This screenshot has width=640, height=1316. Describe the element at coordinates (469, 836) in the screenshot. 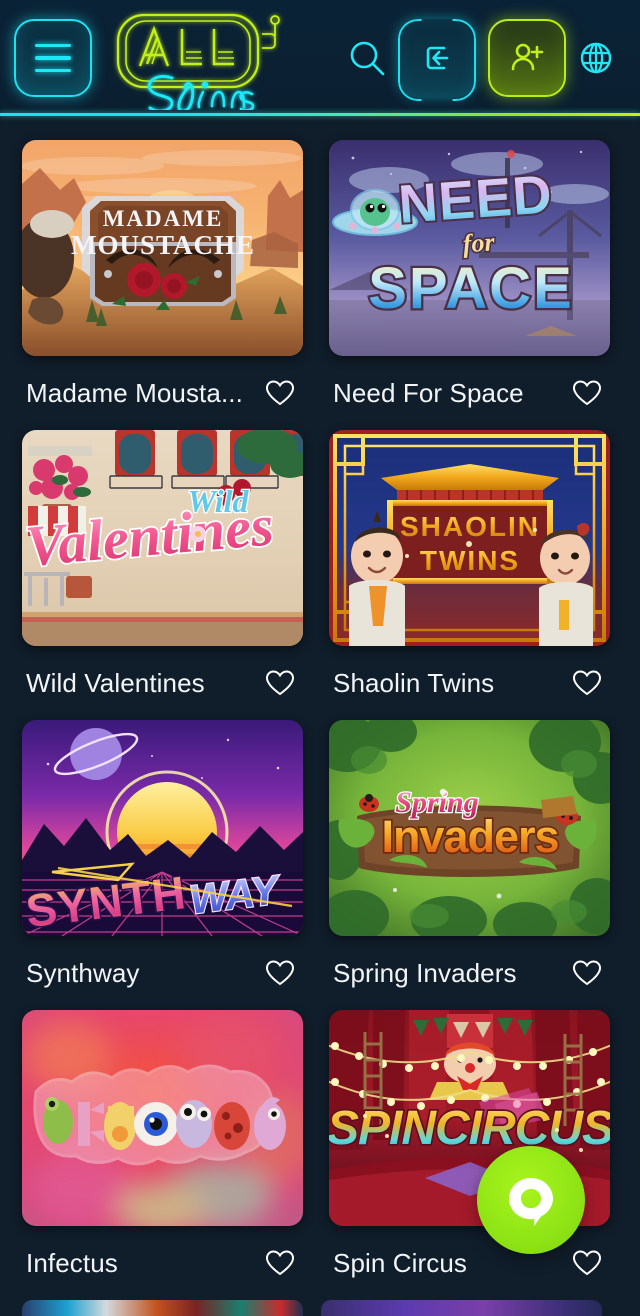

I see `svg-text: Invaders` at that location.